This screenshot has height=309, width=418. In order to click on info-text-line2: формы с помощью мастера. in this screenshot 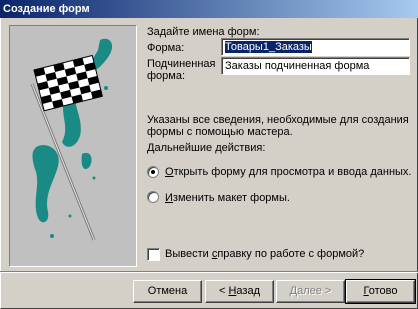, I will do `click(220, 132)`.